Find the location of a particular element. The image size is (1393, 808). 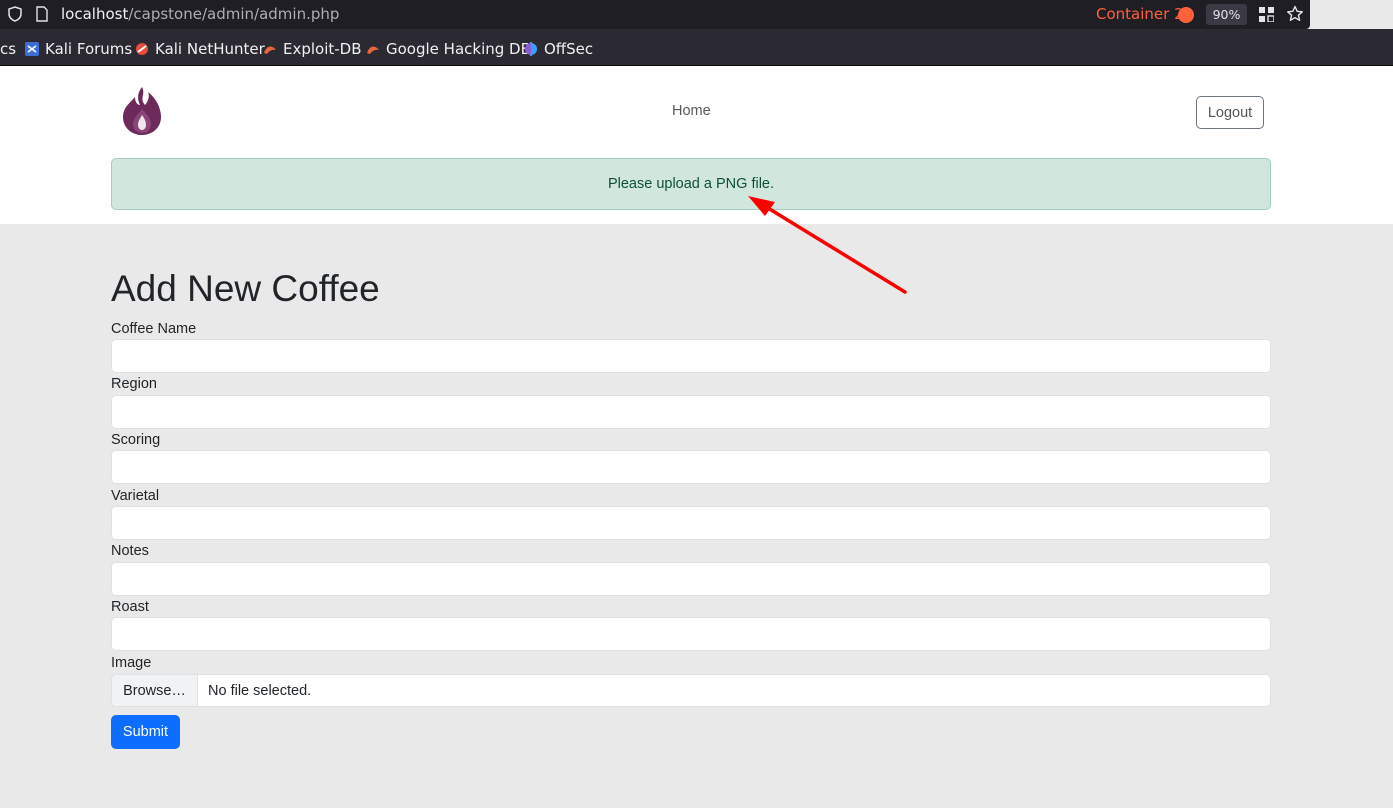

annotation-arrow-icon is located at coordinates (827, 245).